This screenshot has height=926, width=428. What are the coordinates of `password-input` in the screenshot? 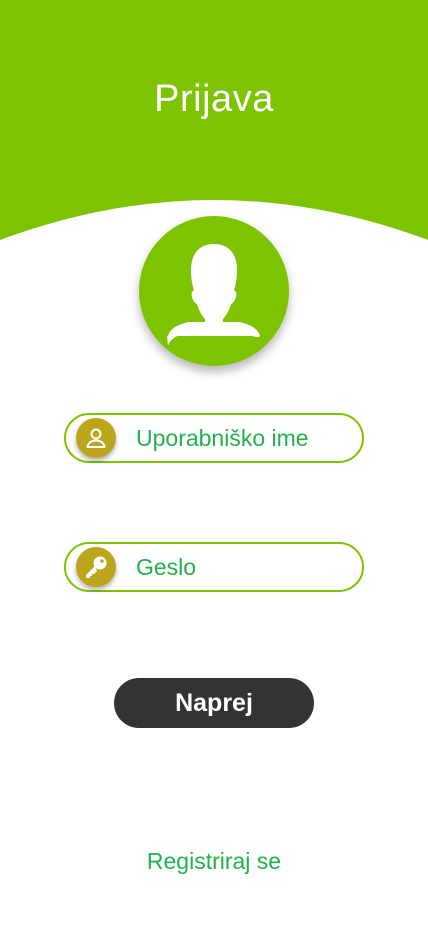 It's located at (243, 567).